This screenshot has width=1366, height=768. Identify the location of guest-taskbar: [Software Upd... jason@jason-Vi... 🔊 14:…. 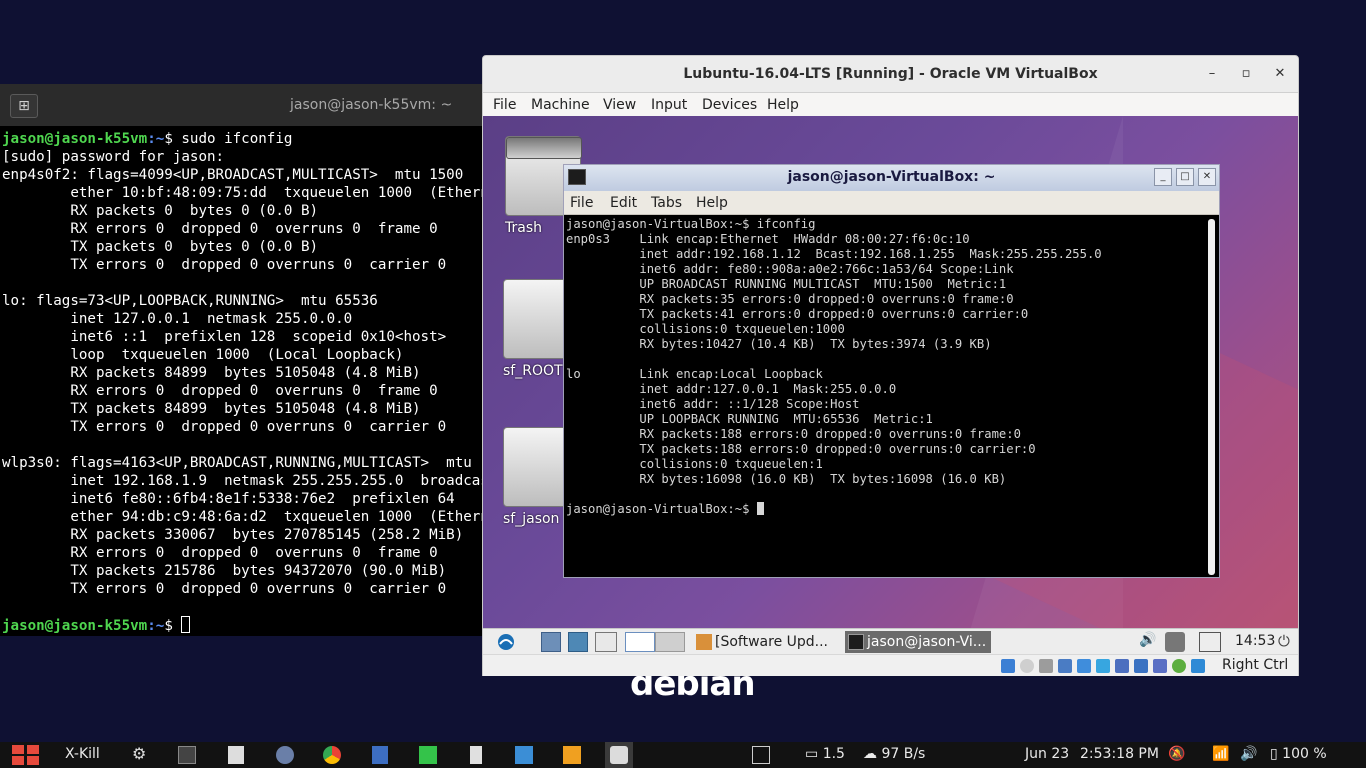
(890, 641).